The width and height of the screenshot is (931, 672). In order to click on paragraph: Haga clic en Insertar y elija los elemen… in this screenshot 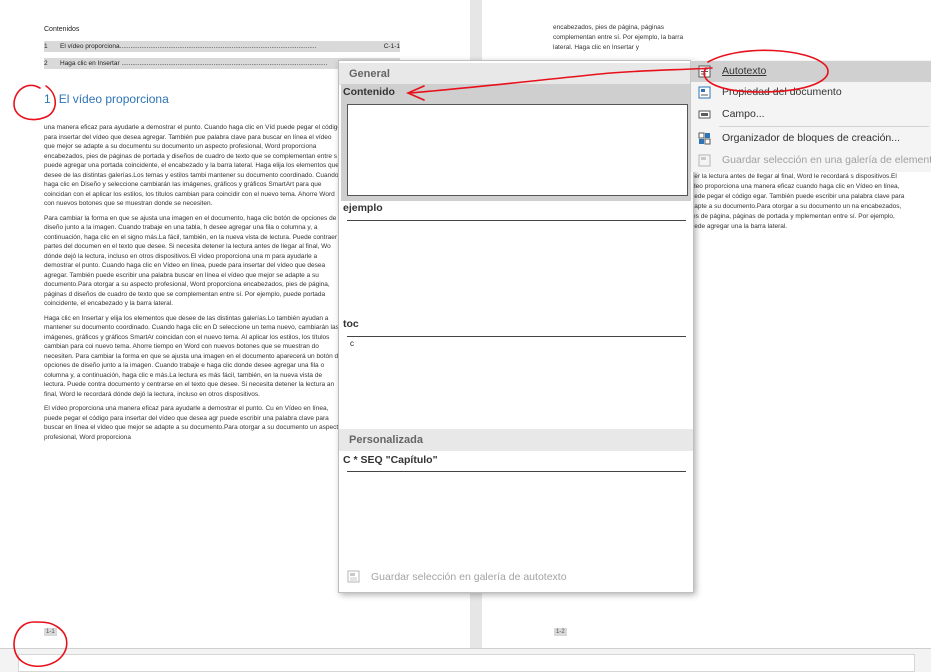, I will do `click(193, 356)`.